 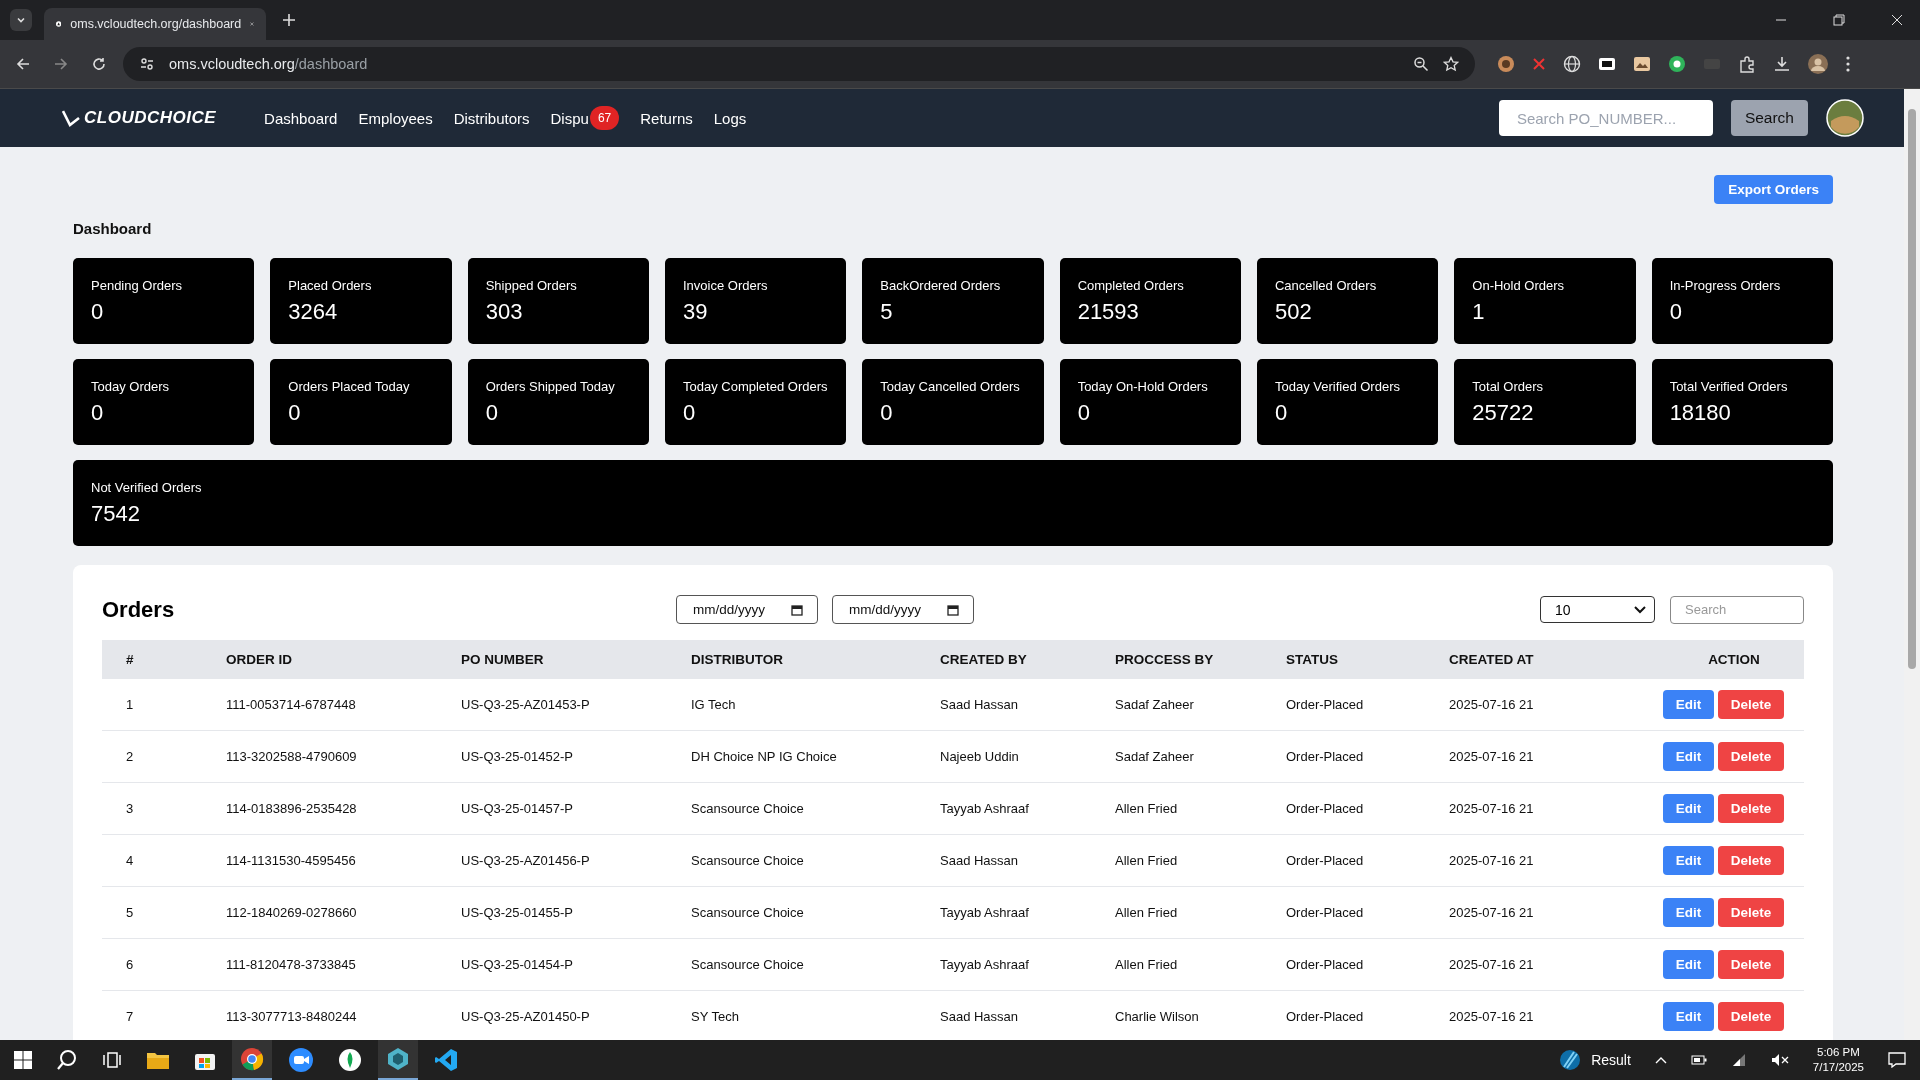 I want to click on stat-label: Today Cancelled Orders, so click(x=950, y=386).